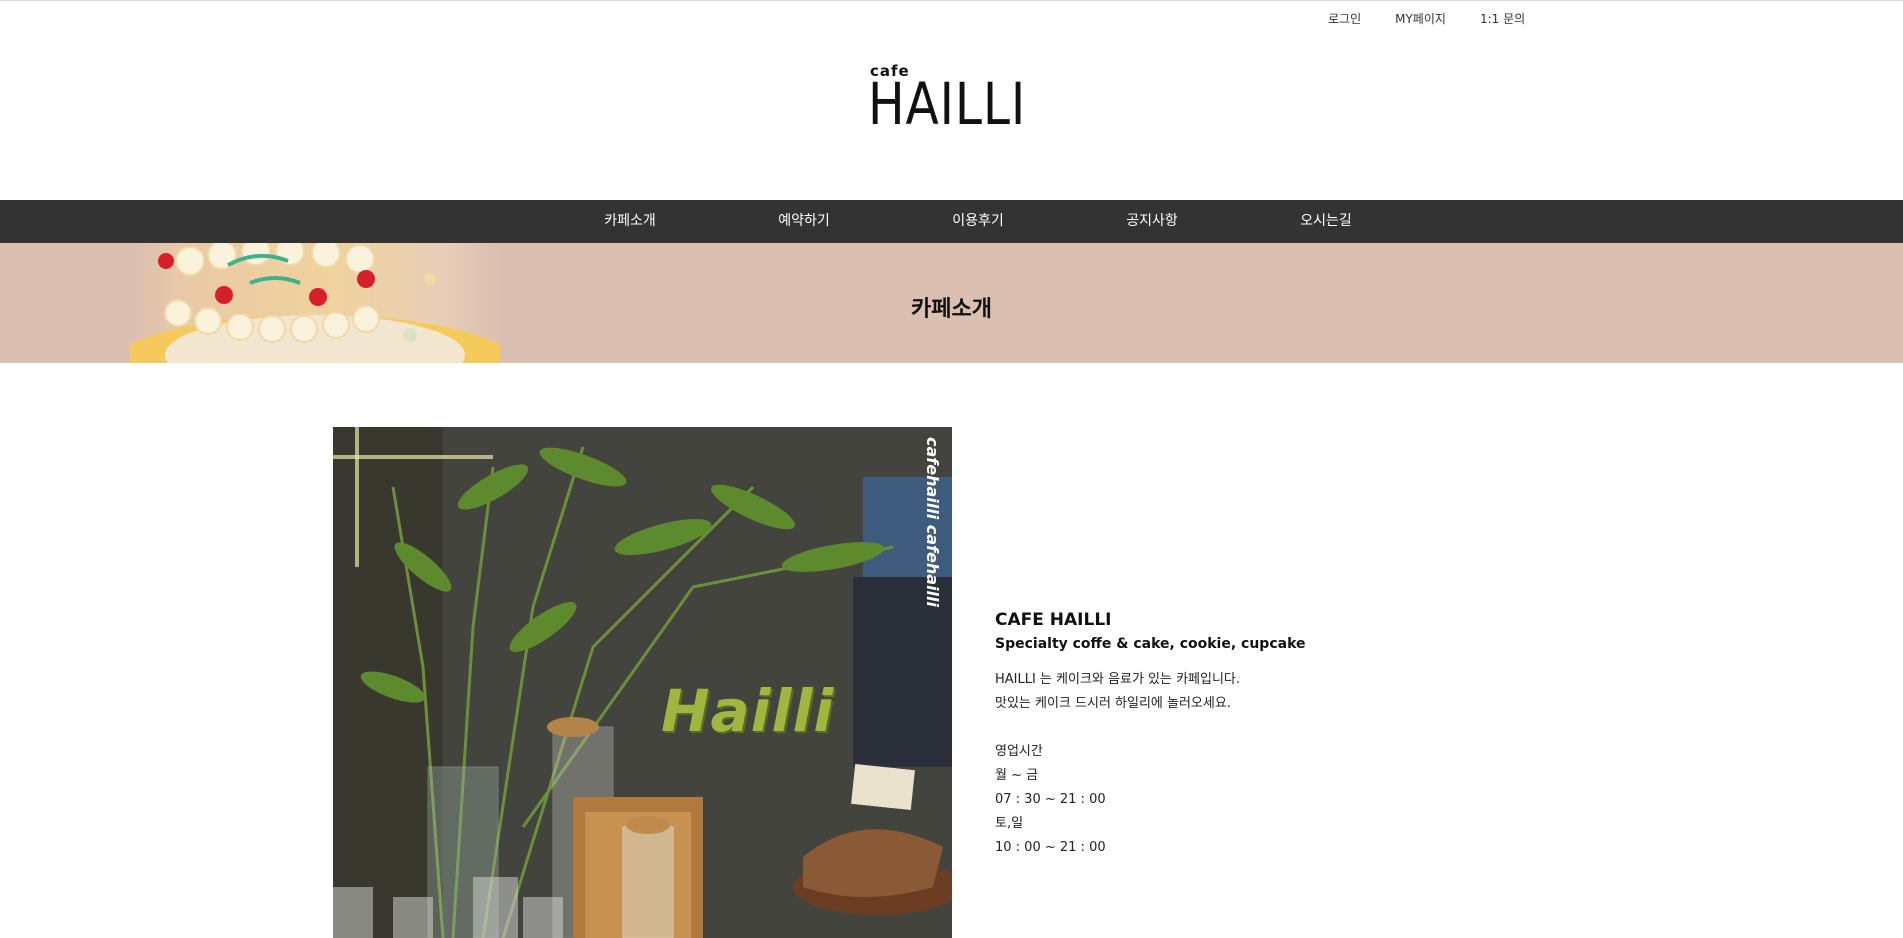 Image resolution: width=1903 pixels, height=938 pixels. Describe the element at coordinates (951, 0) in the screenshot. I see `top-border-line` at that location.